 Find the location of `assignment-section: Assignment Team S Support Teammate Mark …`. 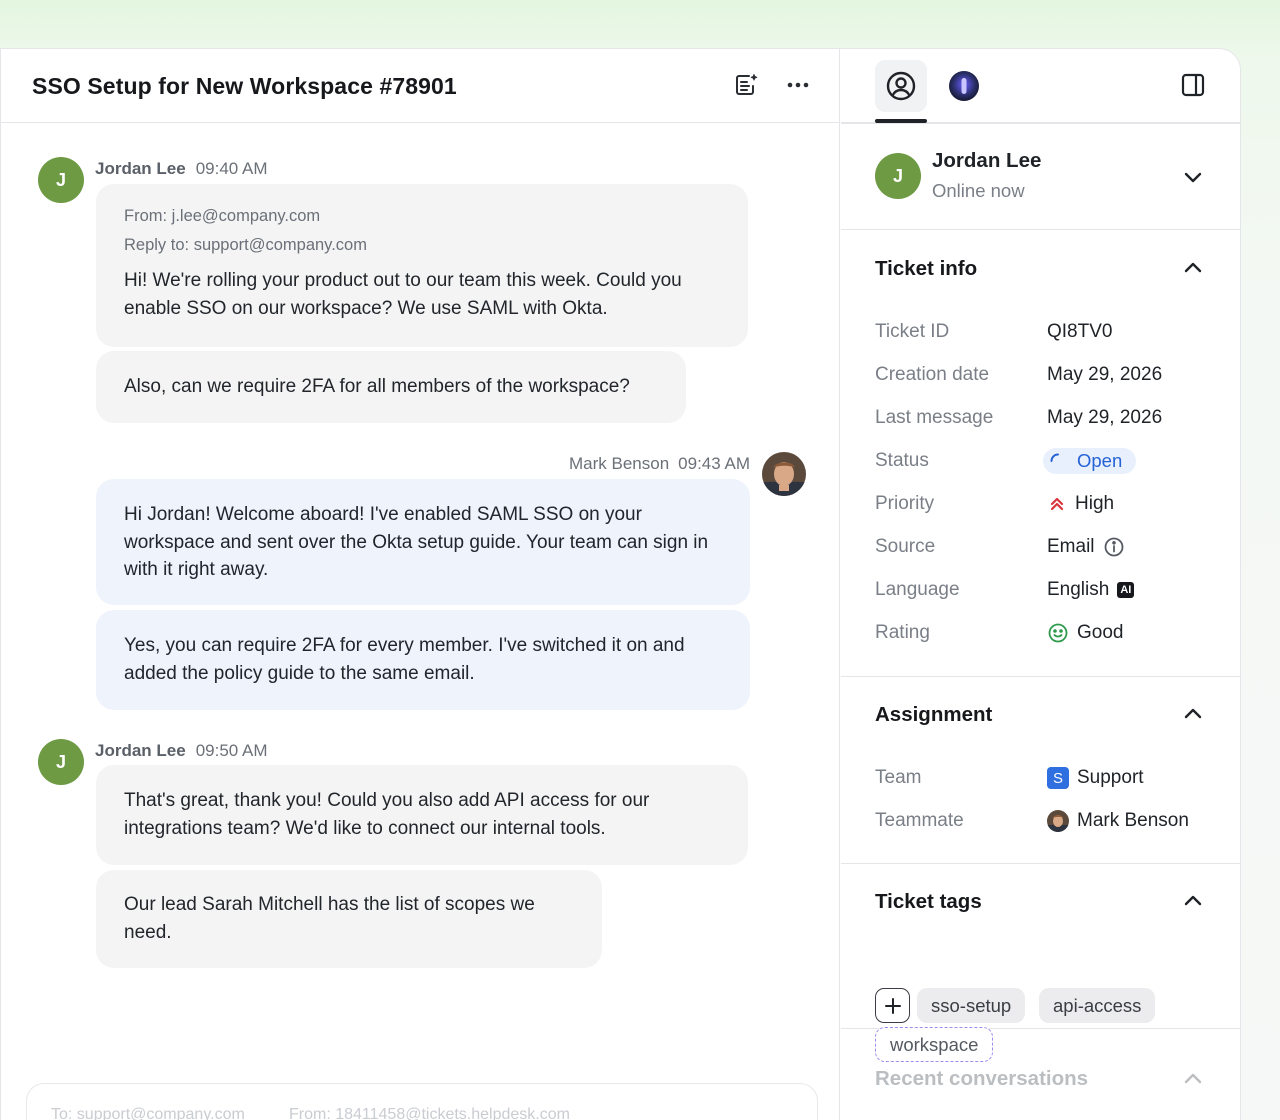

assignment-section: Assignment Team S Support Teammate Mark … is located at coordinates (1040, 770).